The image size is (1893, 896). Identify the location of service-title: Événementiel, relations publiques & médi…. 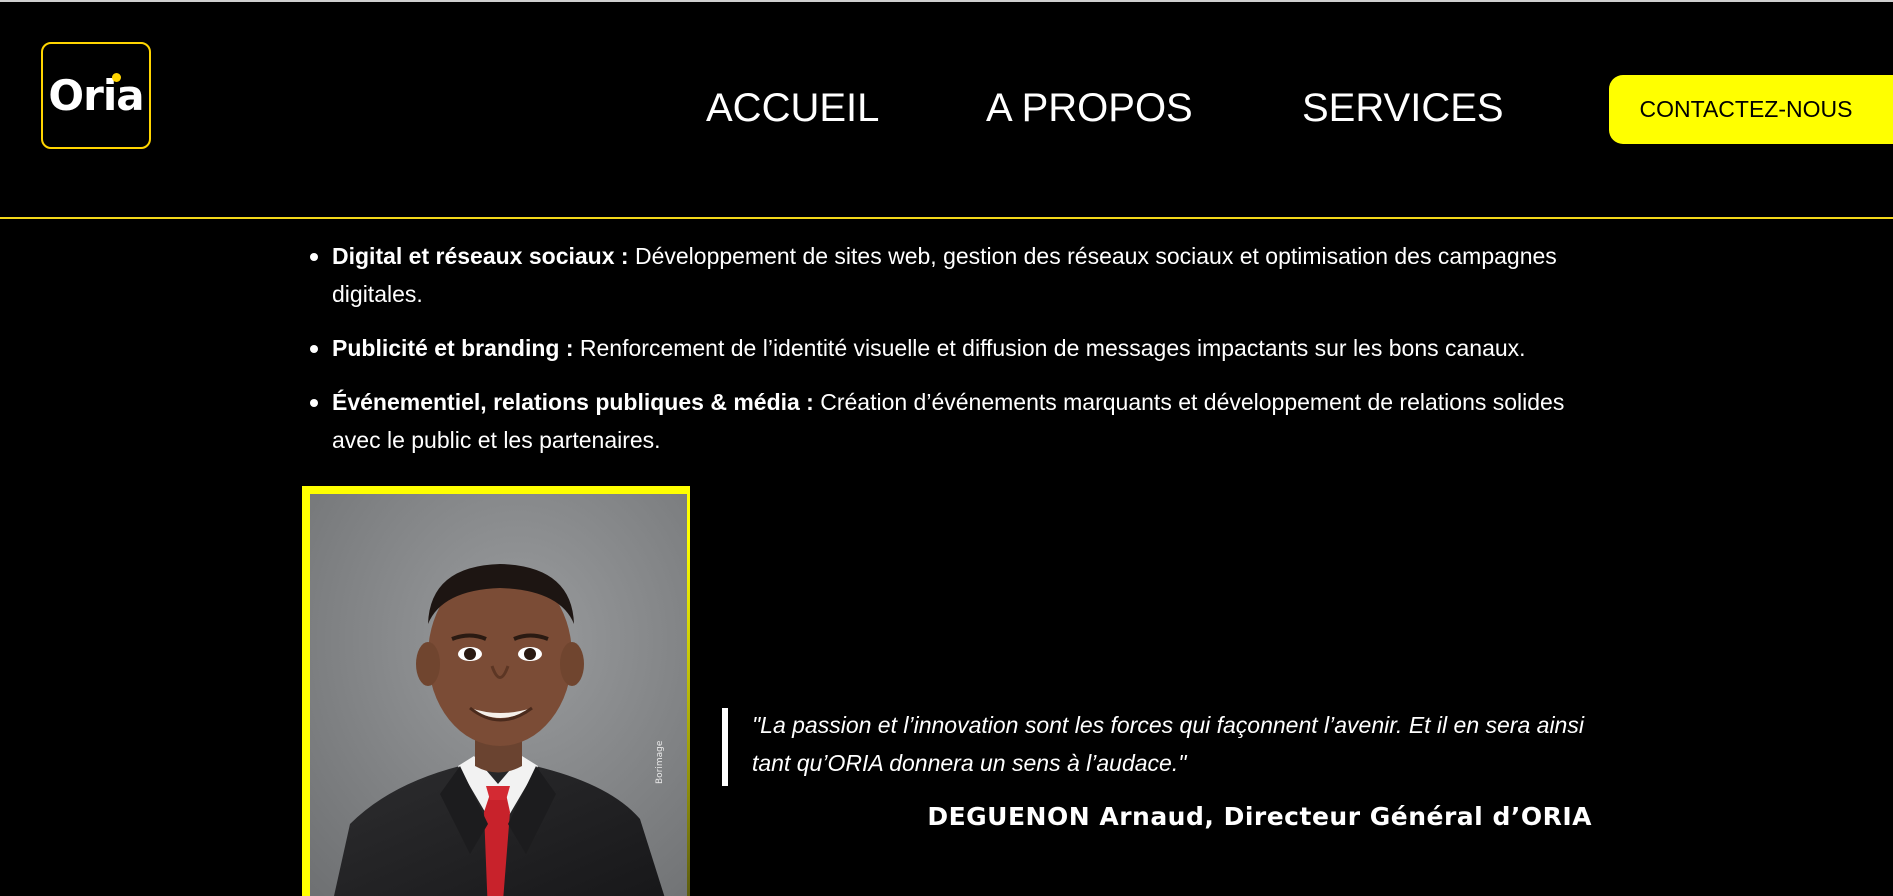
(573, 402).